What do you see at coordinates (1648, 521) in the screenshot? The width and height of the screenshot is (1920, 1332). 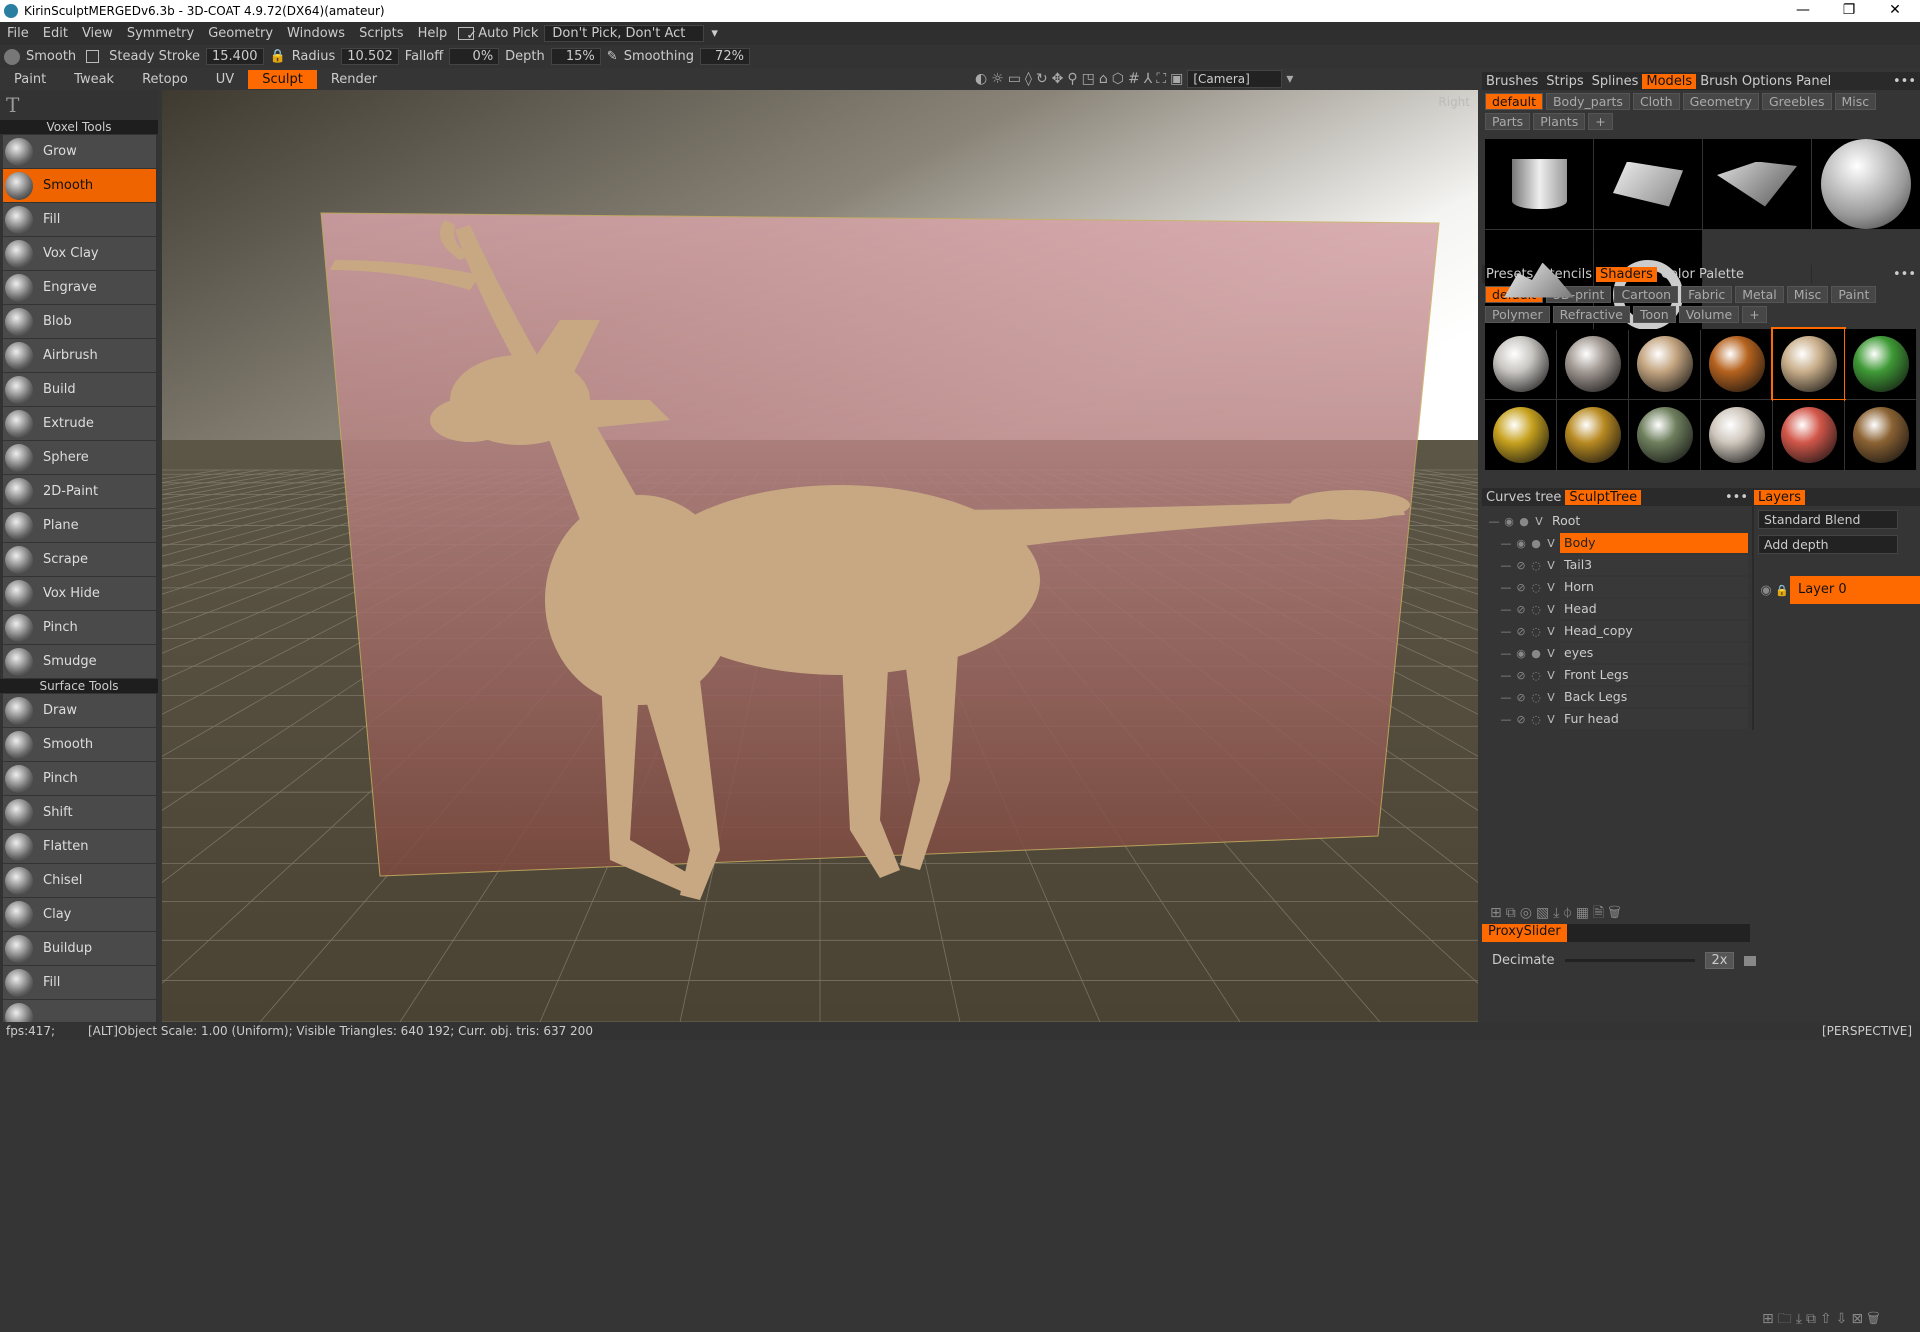 I see `tree-item-name: Root` at bounding box center [1648, 521].